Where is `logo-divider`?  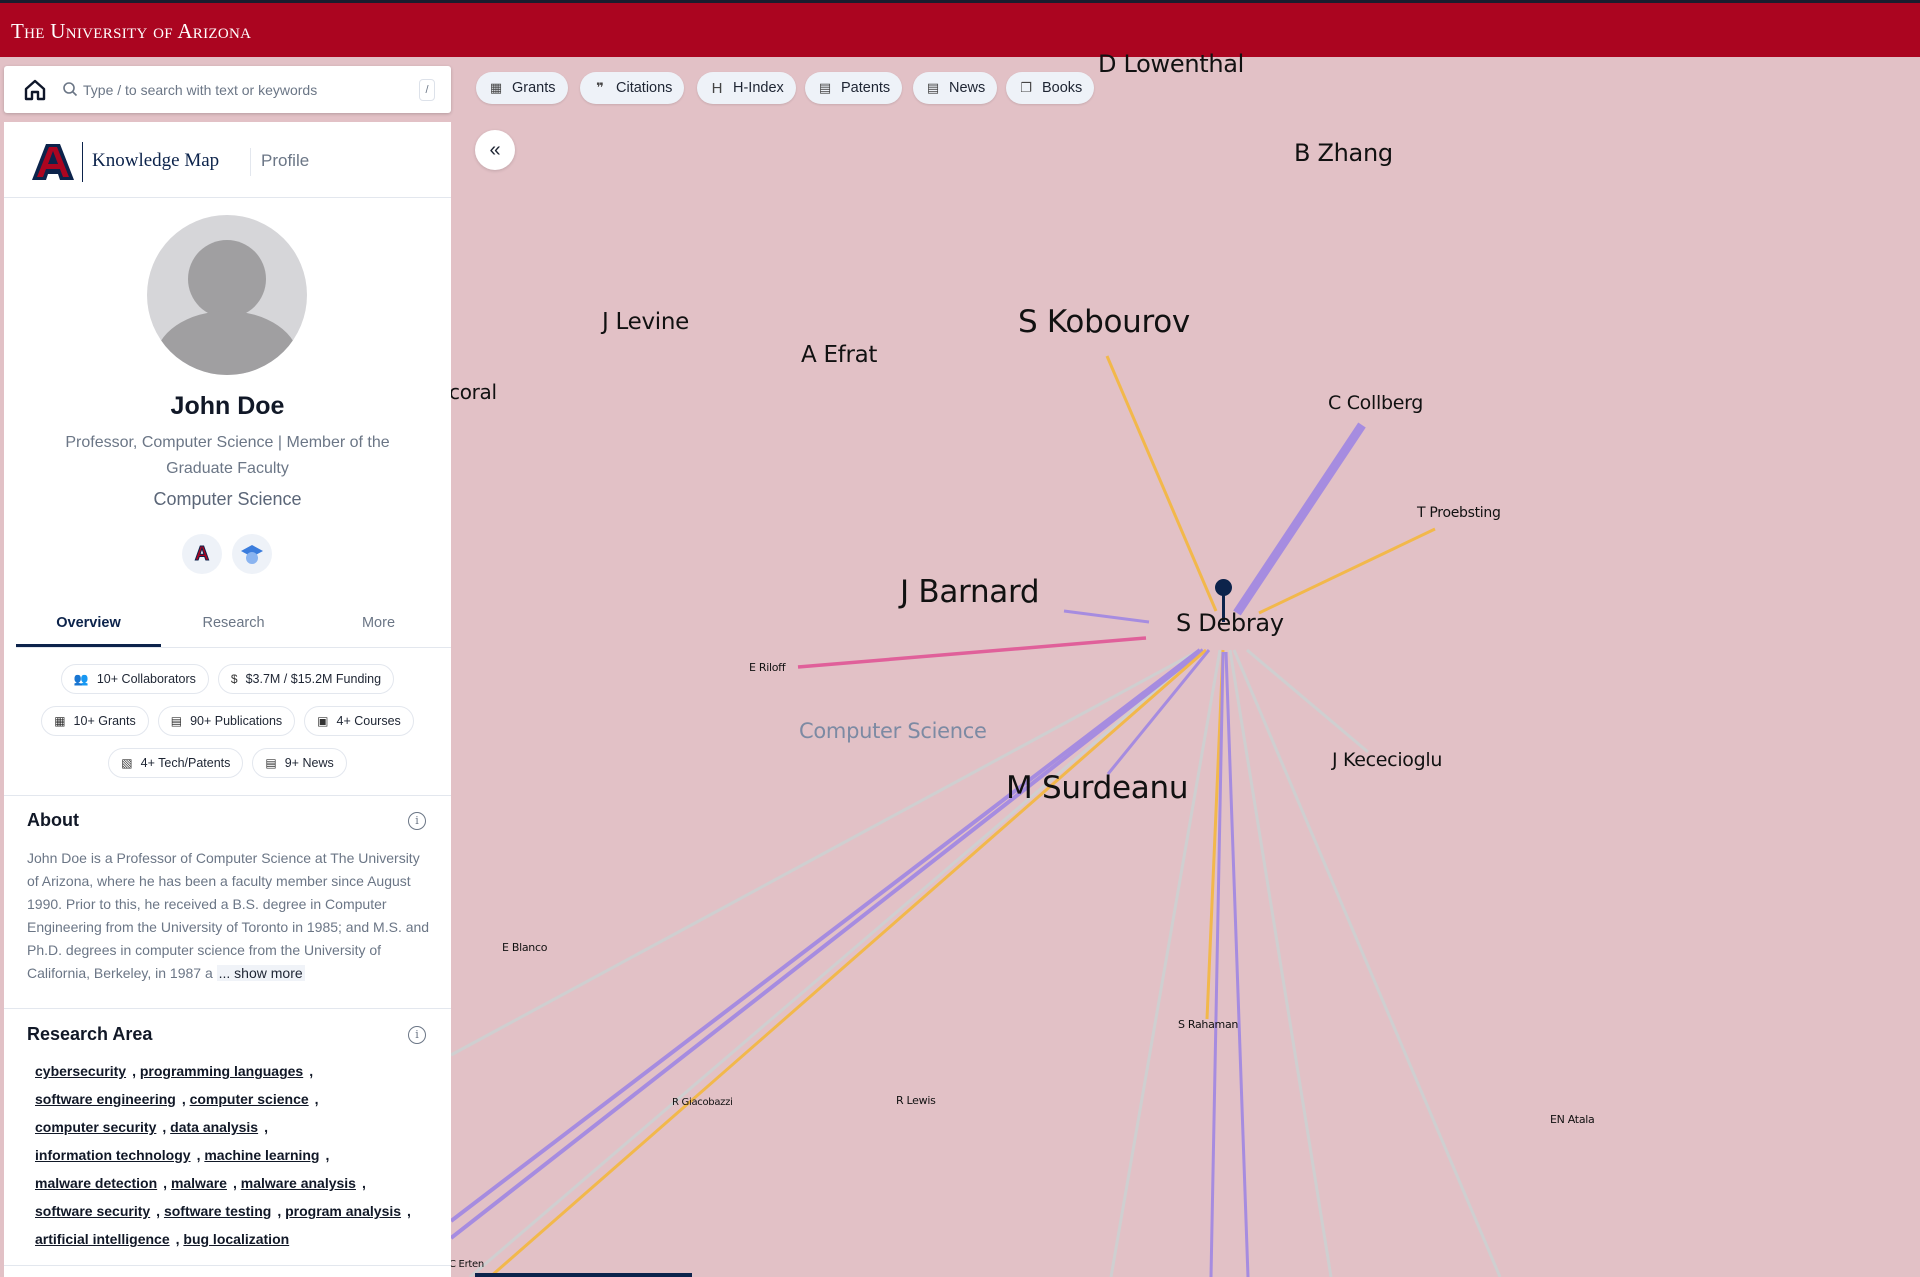
logo-divider is located at coordinates (250, 162).